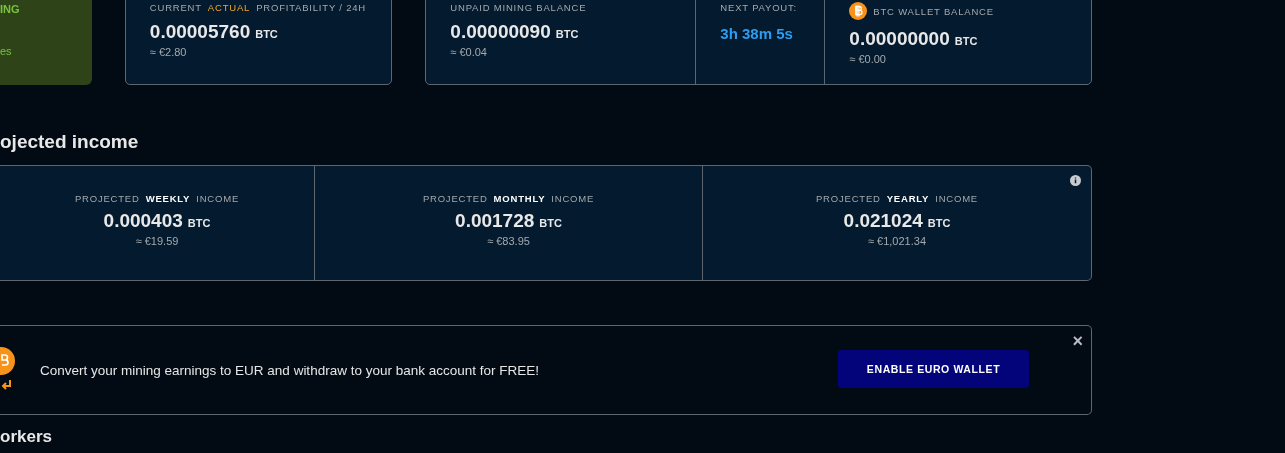 The width and height of the screenshot is (1285, 453). I want to click on fiat-amount: ≈ €19.59, so click(157, 241).